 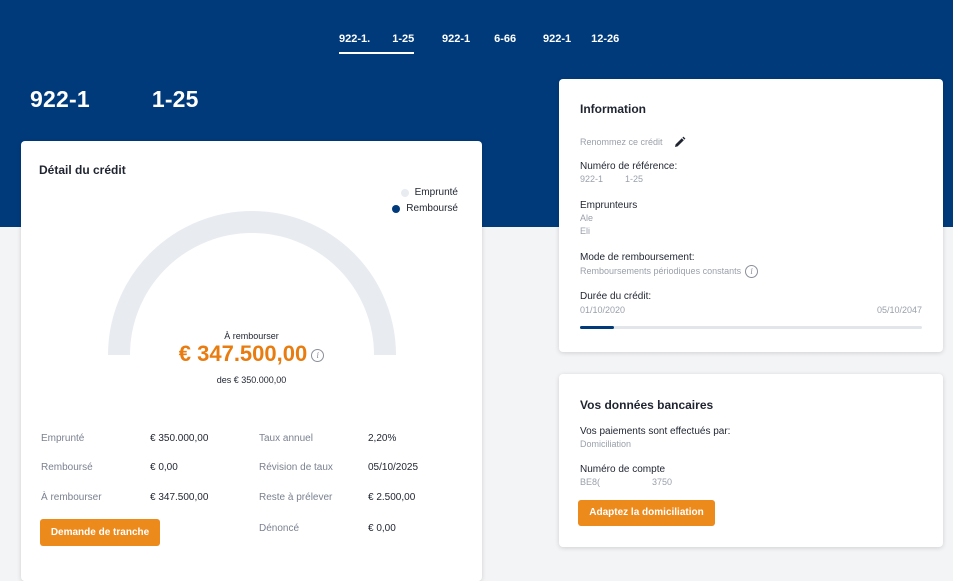 I want to click on tab-credit-2: 922-1 6-66, so click(x=479, y=39).